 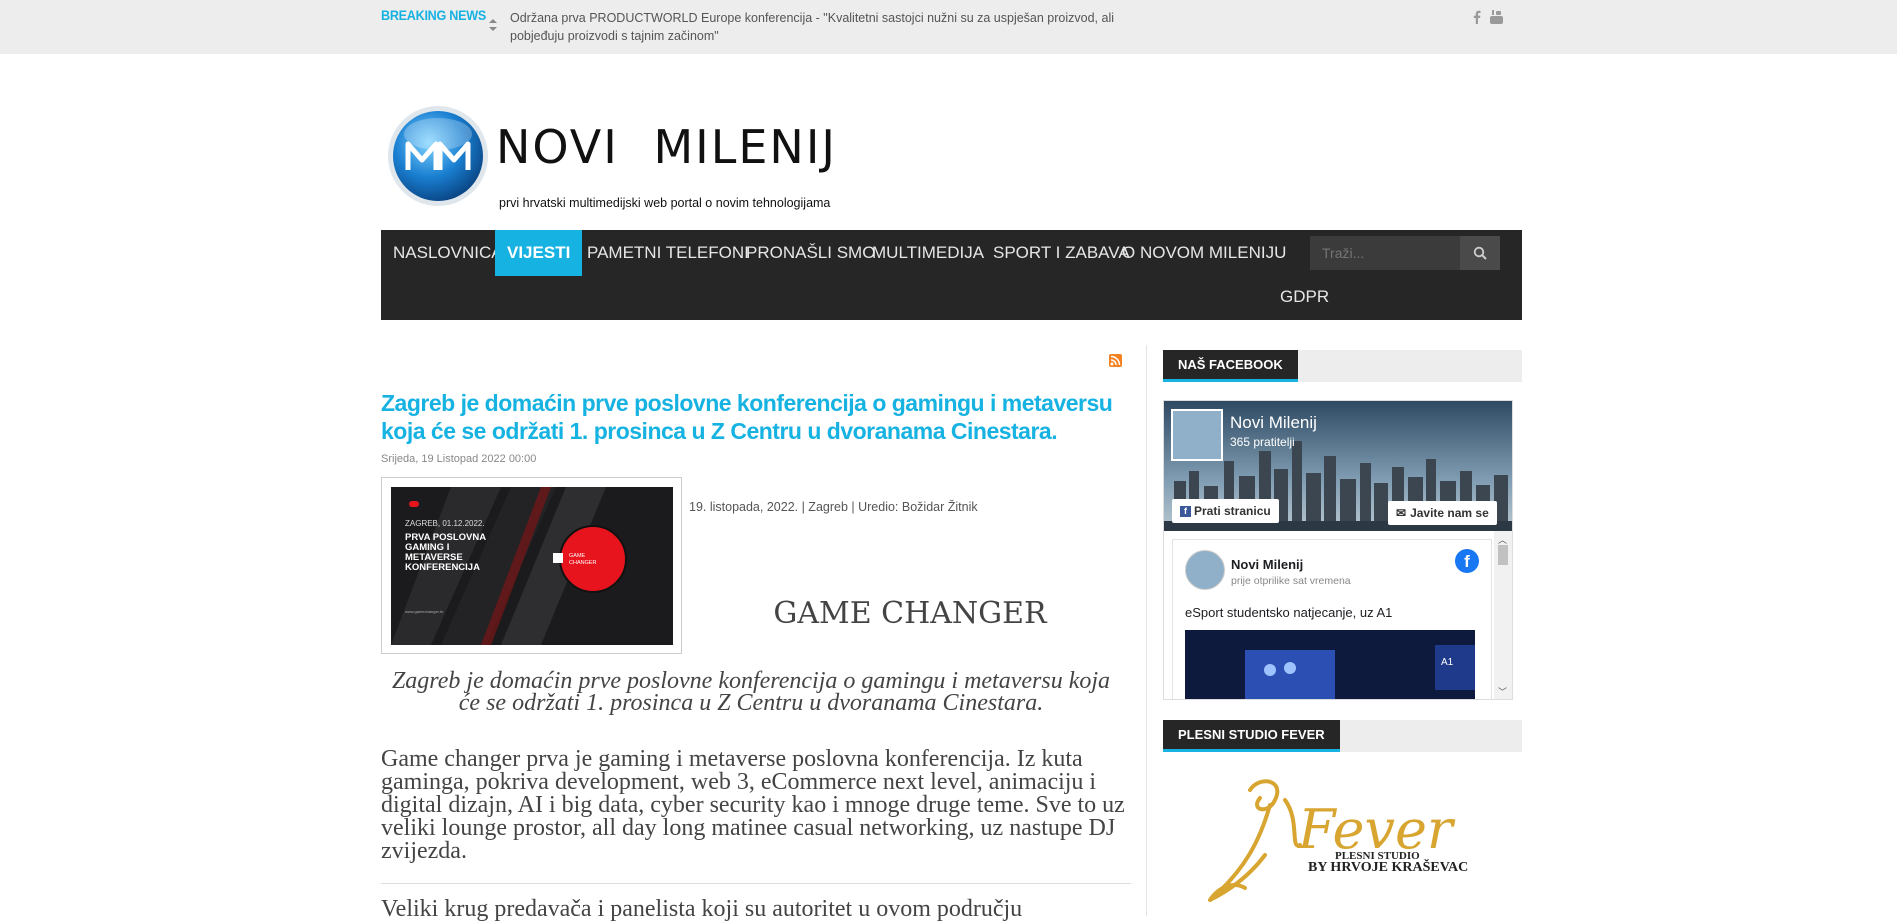 I want to click on search-button, so click(x=1480, y=253).